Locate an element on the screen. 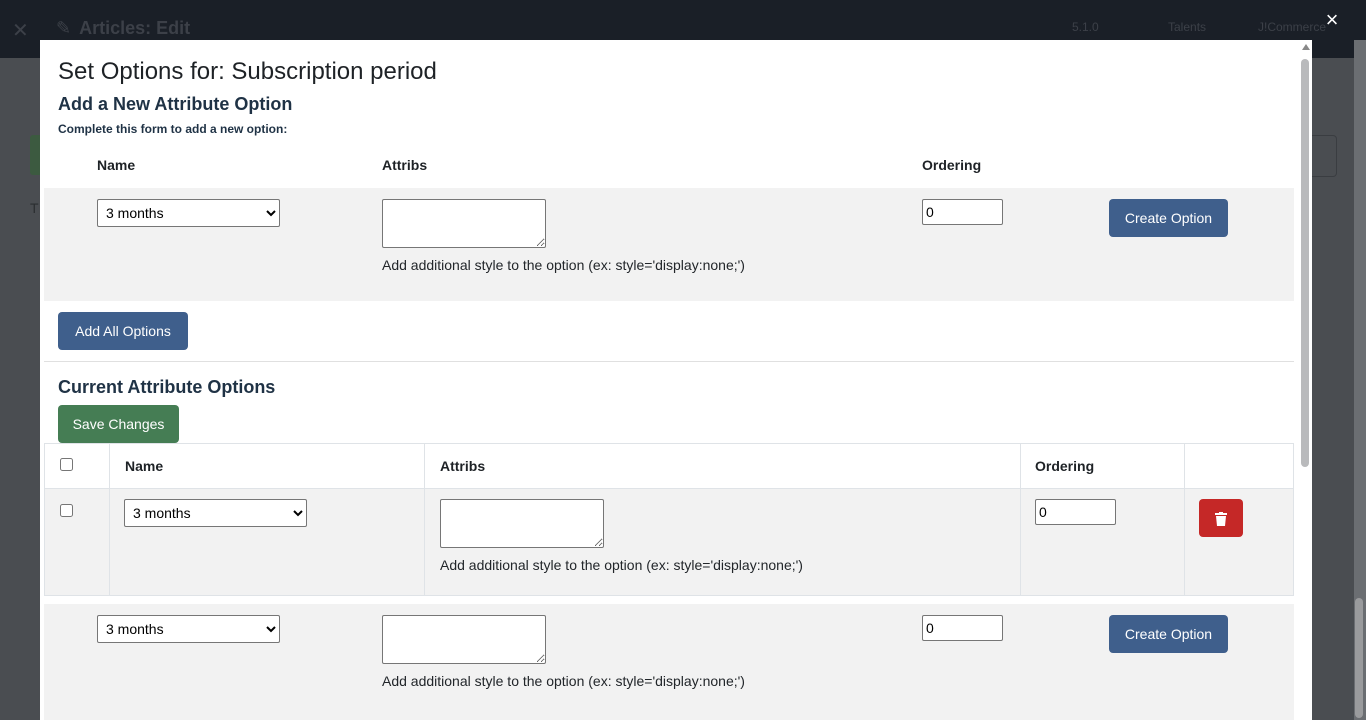 This screenshot has width=1366, height=720. trash-icon is located at coordinates (1221, 519).